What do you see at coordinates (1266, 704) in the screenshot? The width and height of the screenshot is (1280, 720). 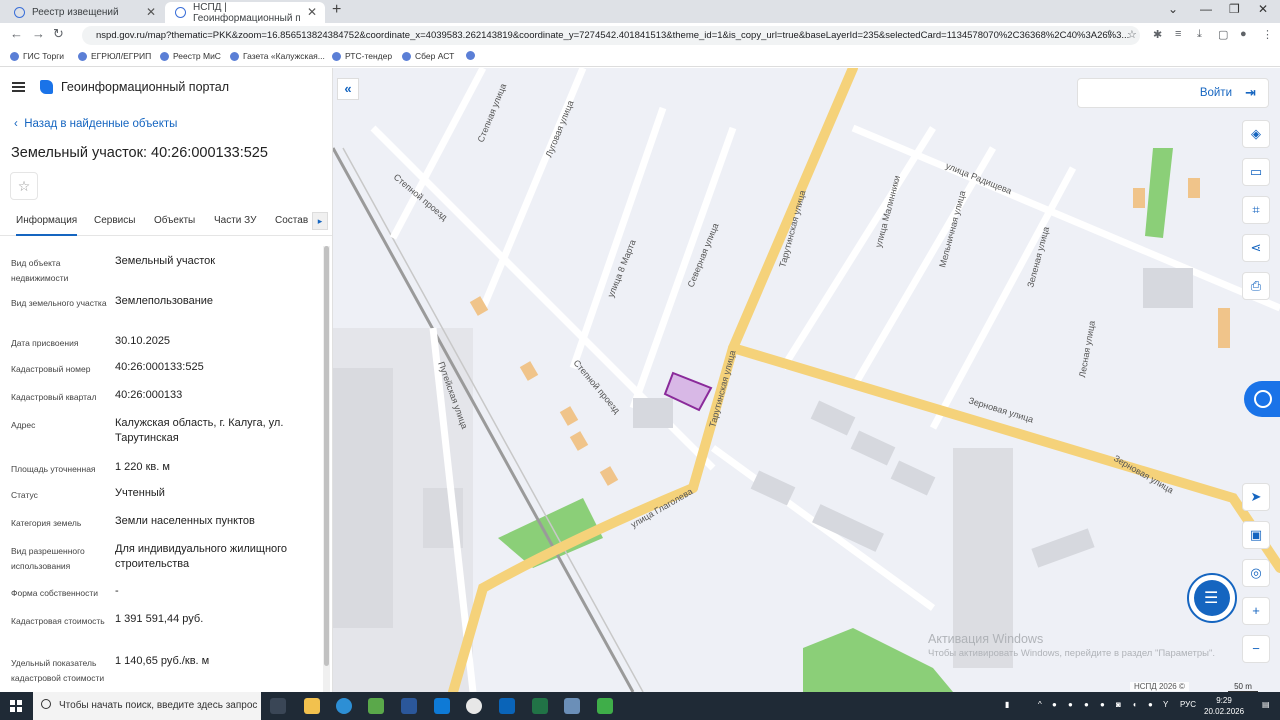 I see `notifications-icon: ▤` at bounding box center [1266, 704].